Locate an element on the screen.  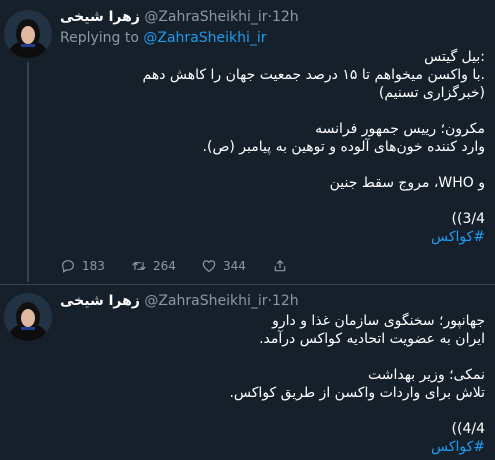
share-button is located at coordinates (283, 266).